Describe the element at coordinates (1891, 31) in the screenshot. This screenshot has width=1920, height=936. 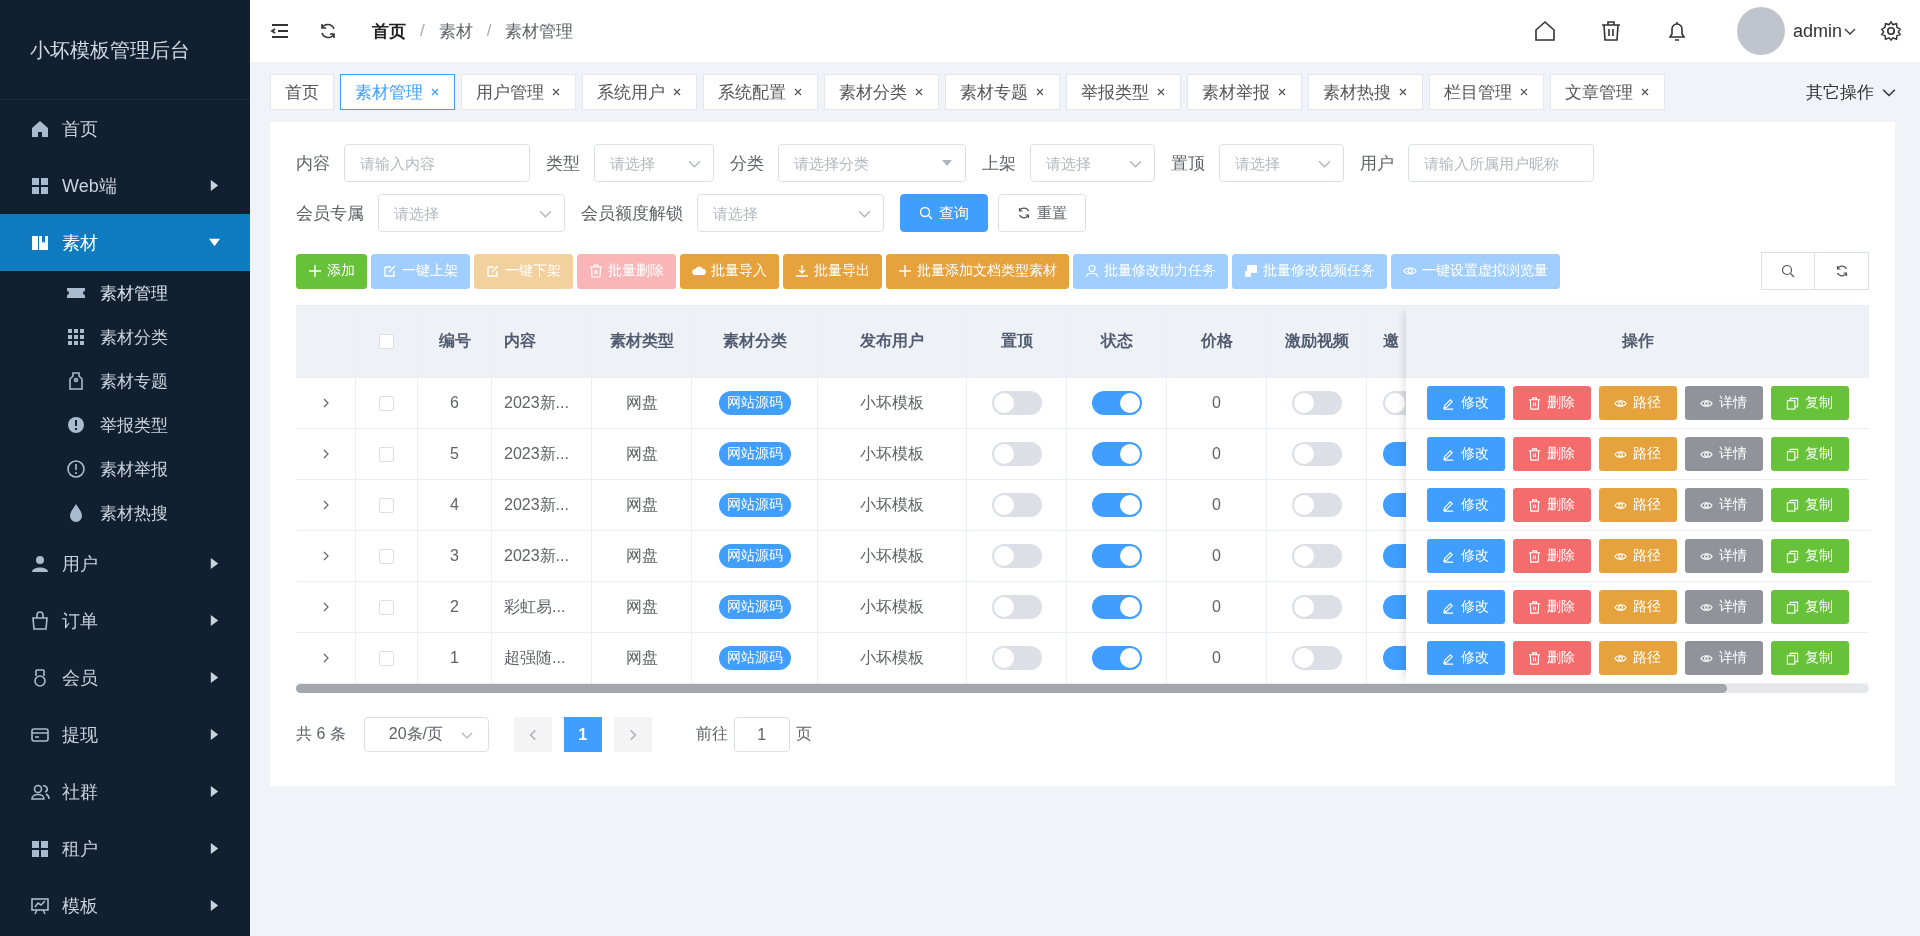
I see `settings-icon` at that location.